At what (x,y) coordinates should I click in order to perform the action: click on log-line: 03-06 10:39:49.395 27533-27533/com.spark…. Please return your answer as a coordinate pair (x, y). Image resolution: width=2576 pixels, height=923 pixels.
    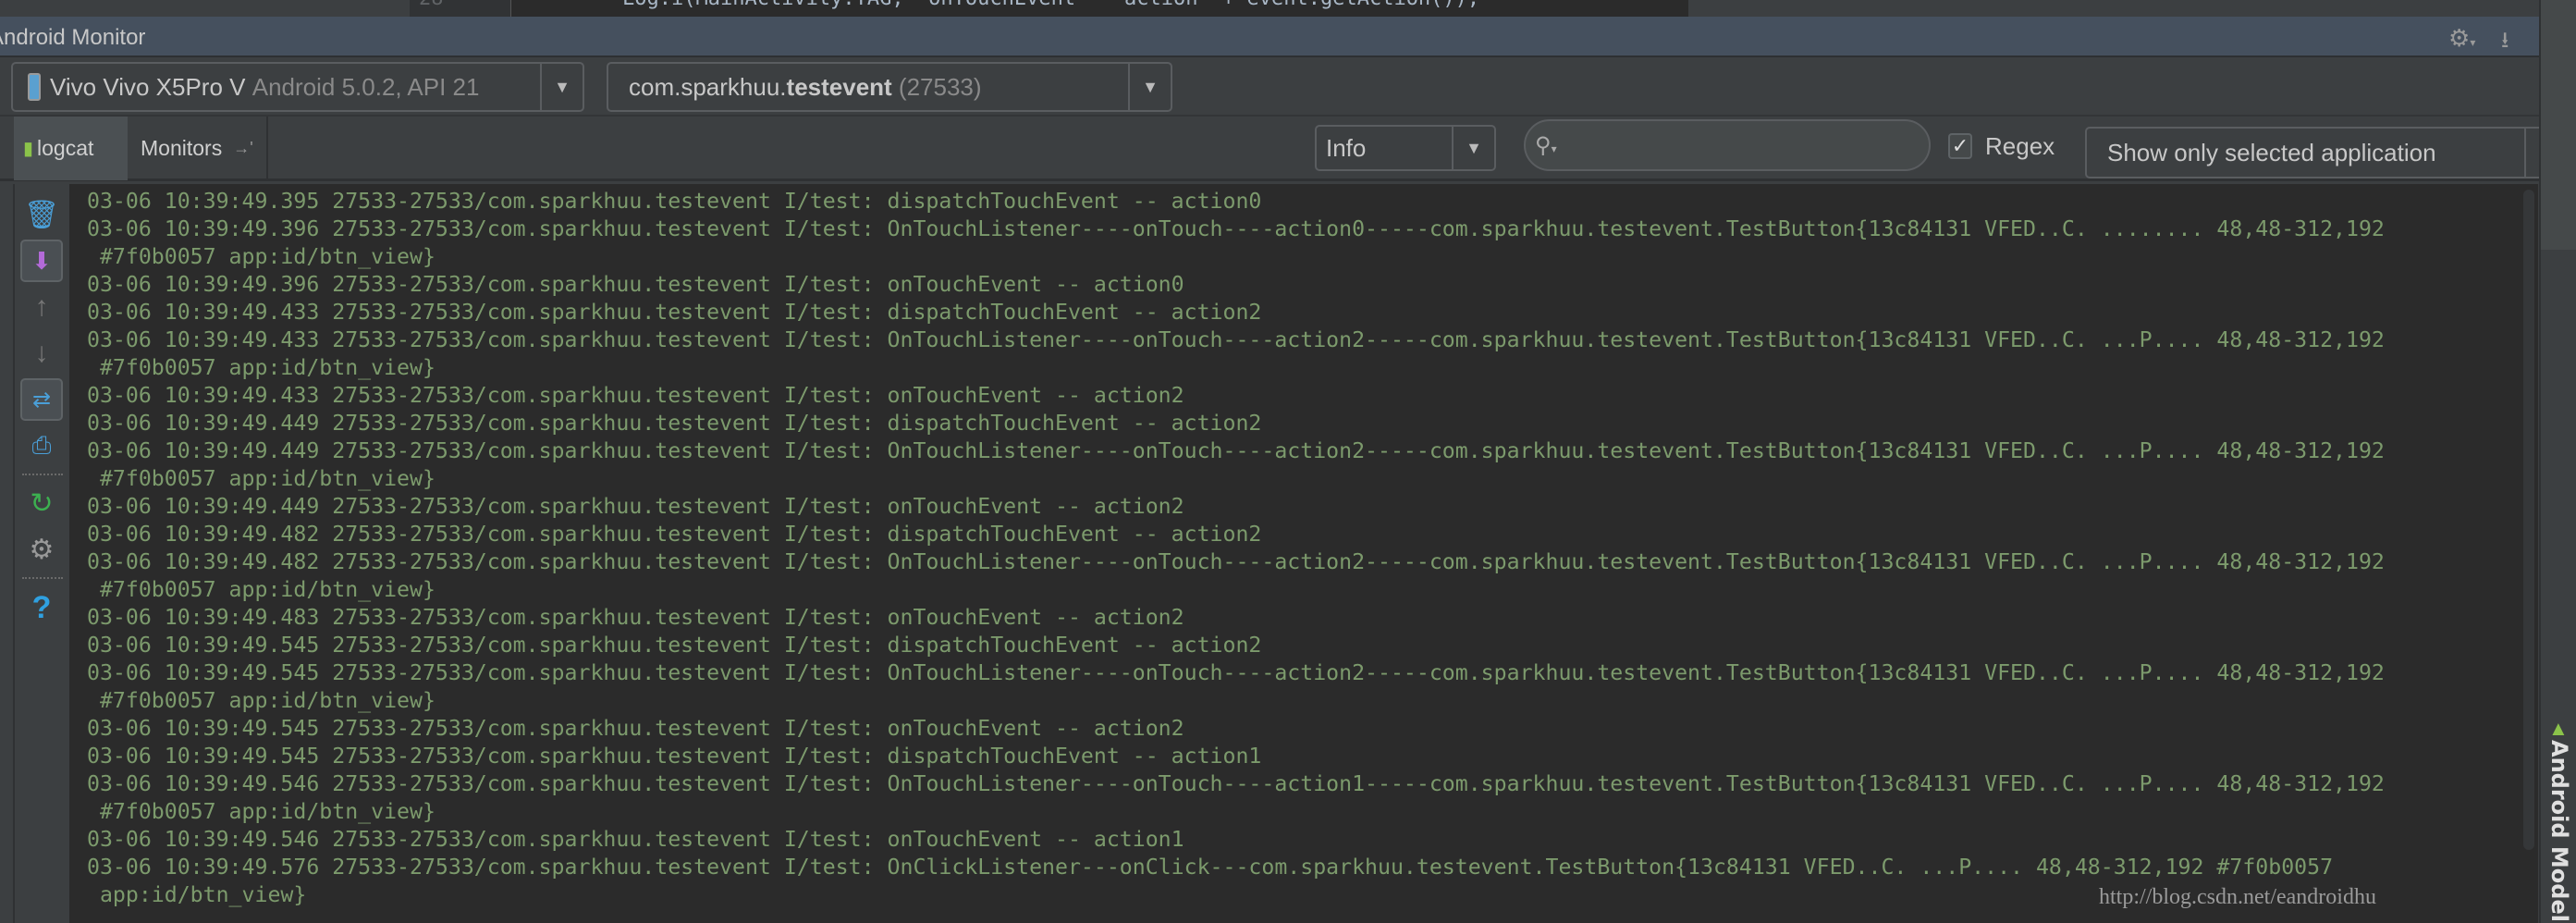
    Looking at the image, I should click on (674, 201).